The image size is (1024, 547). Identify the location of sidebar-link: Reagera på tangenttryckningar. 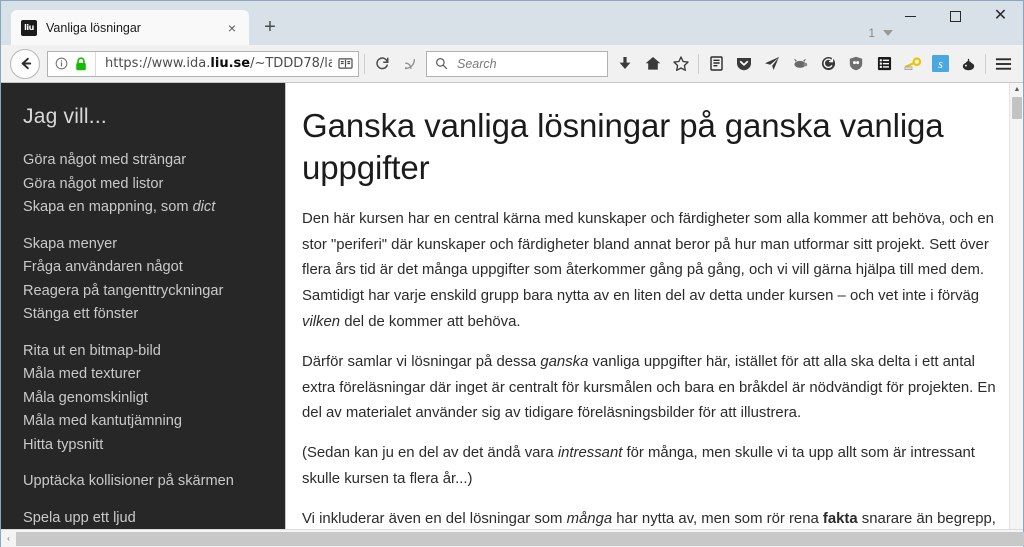
(154, 292).